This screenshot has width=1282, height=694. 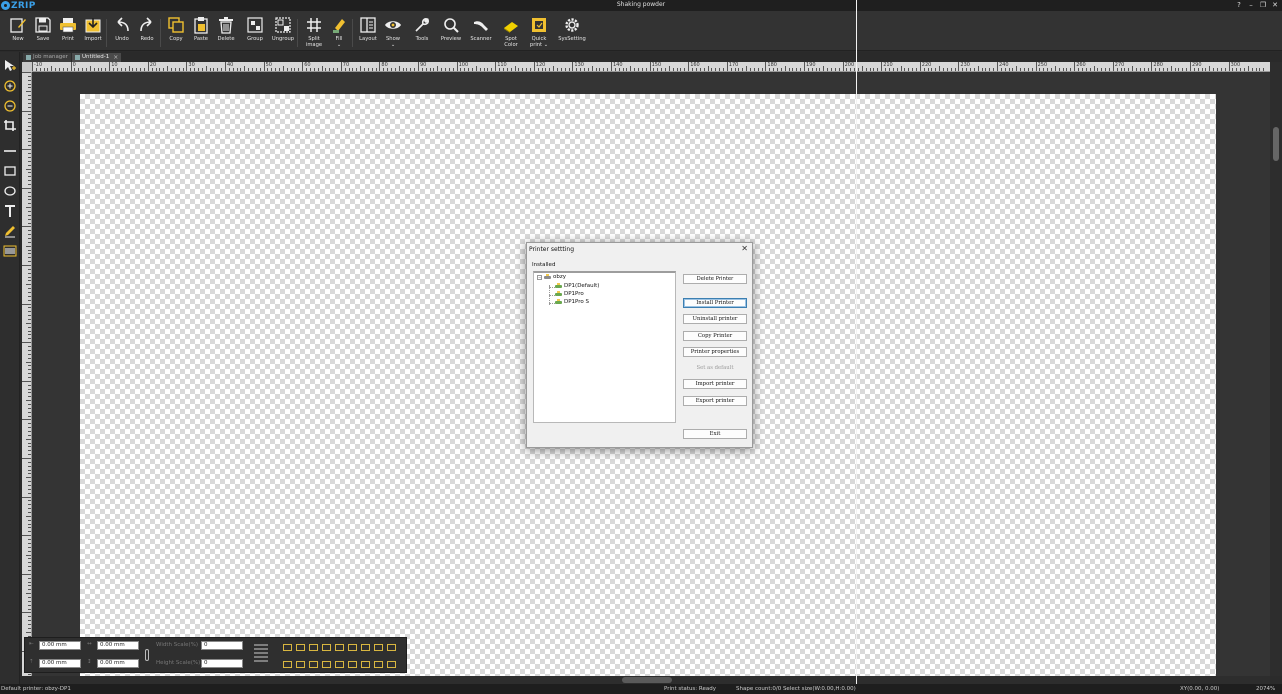 I want to click on height-scale-field: 0, so click(x=222, y=663).